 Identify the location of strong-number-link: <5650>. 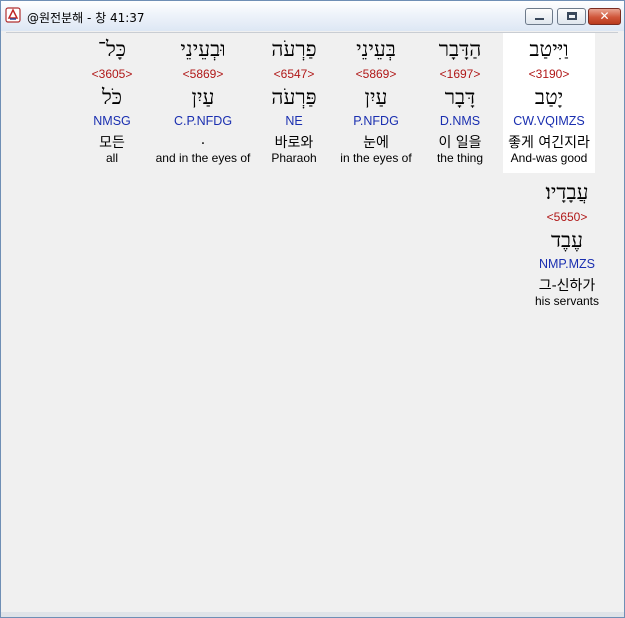
(567, 217).